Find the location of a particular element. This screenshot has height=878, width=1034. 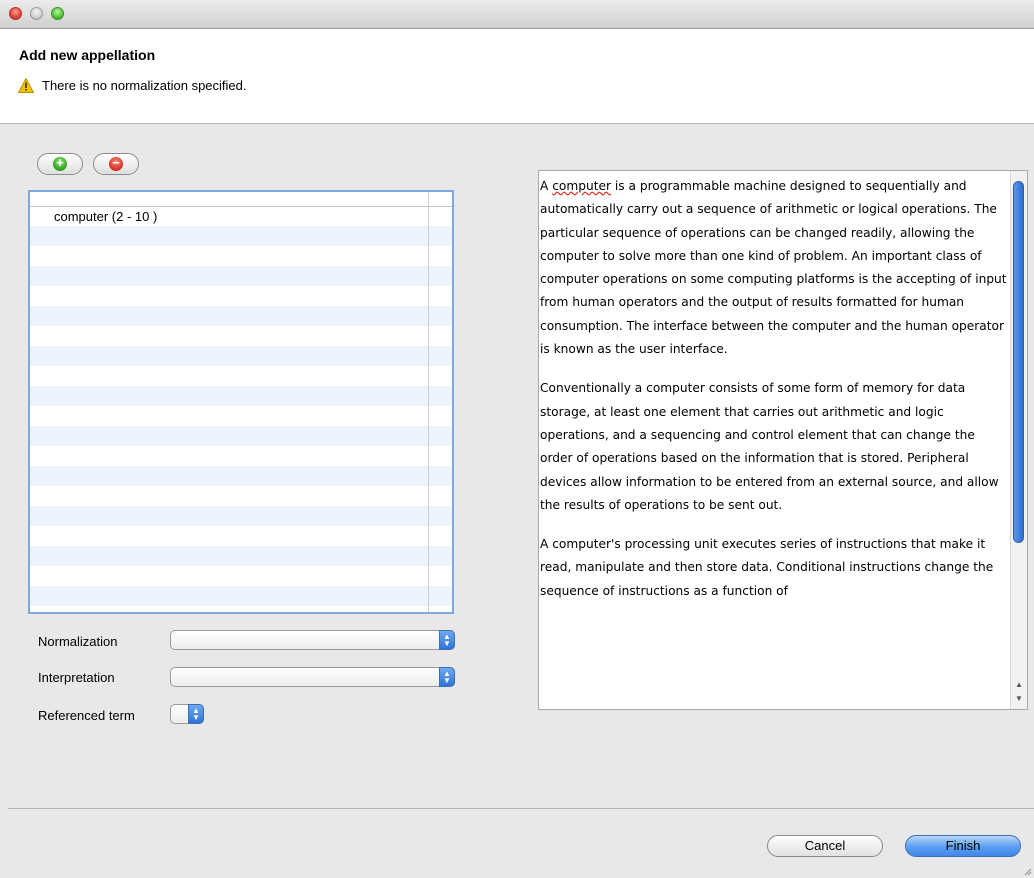

resize-grip-icon is located at coordinates (1028, 872).